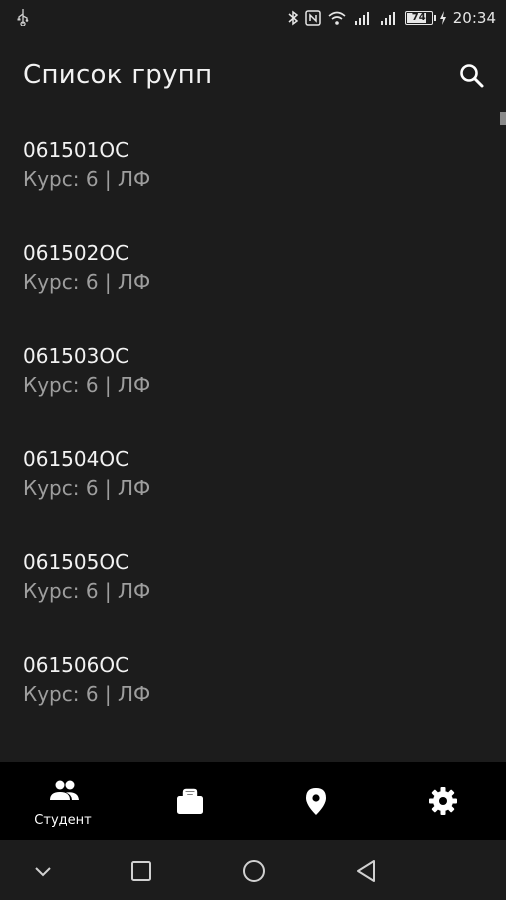  I want to click on search-icon, so click(472, 76).